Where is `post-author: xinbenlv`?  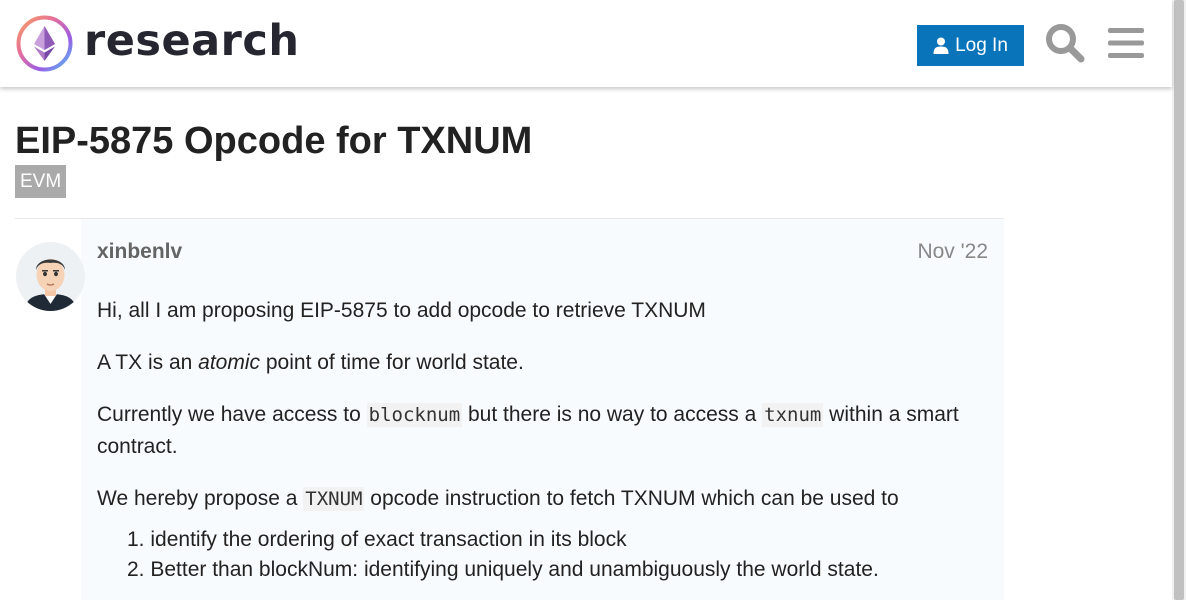 post-author: xinbenlv is located at coordinates (139, 252).